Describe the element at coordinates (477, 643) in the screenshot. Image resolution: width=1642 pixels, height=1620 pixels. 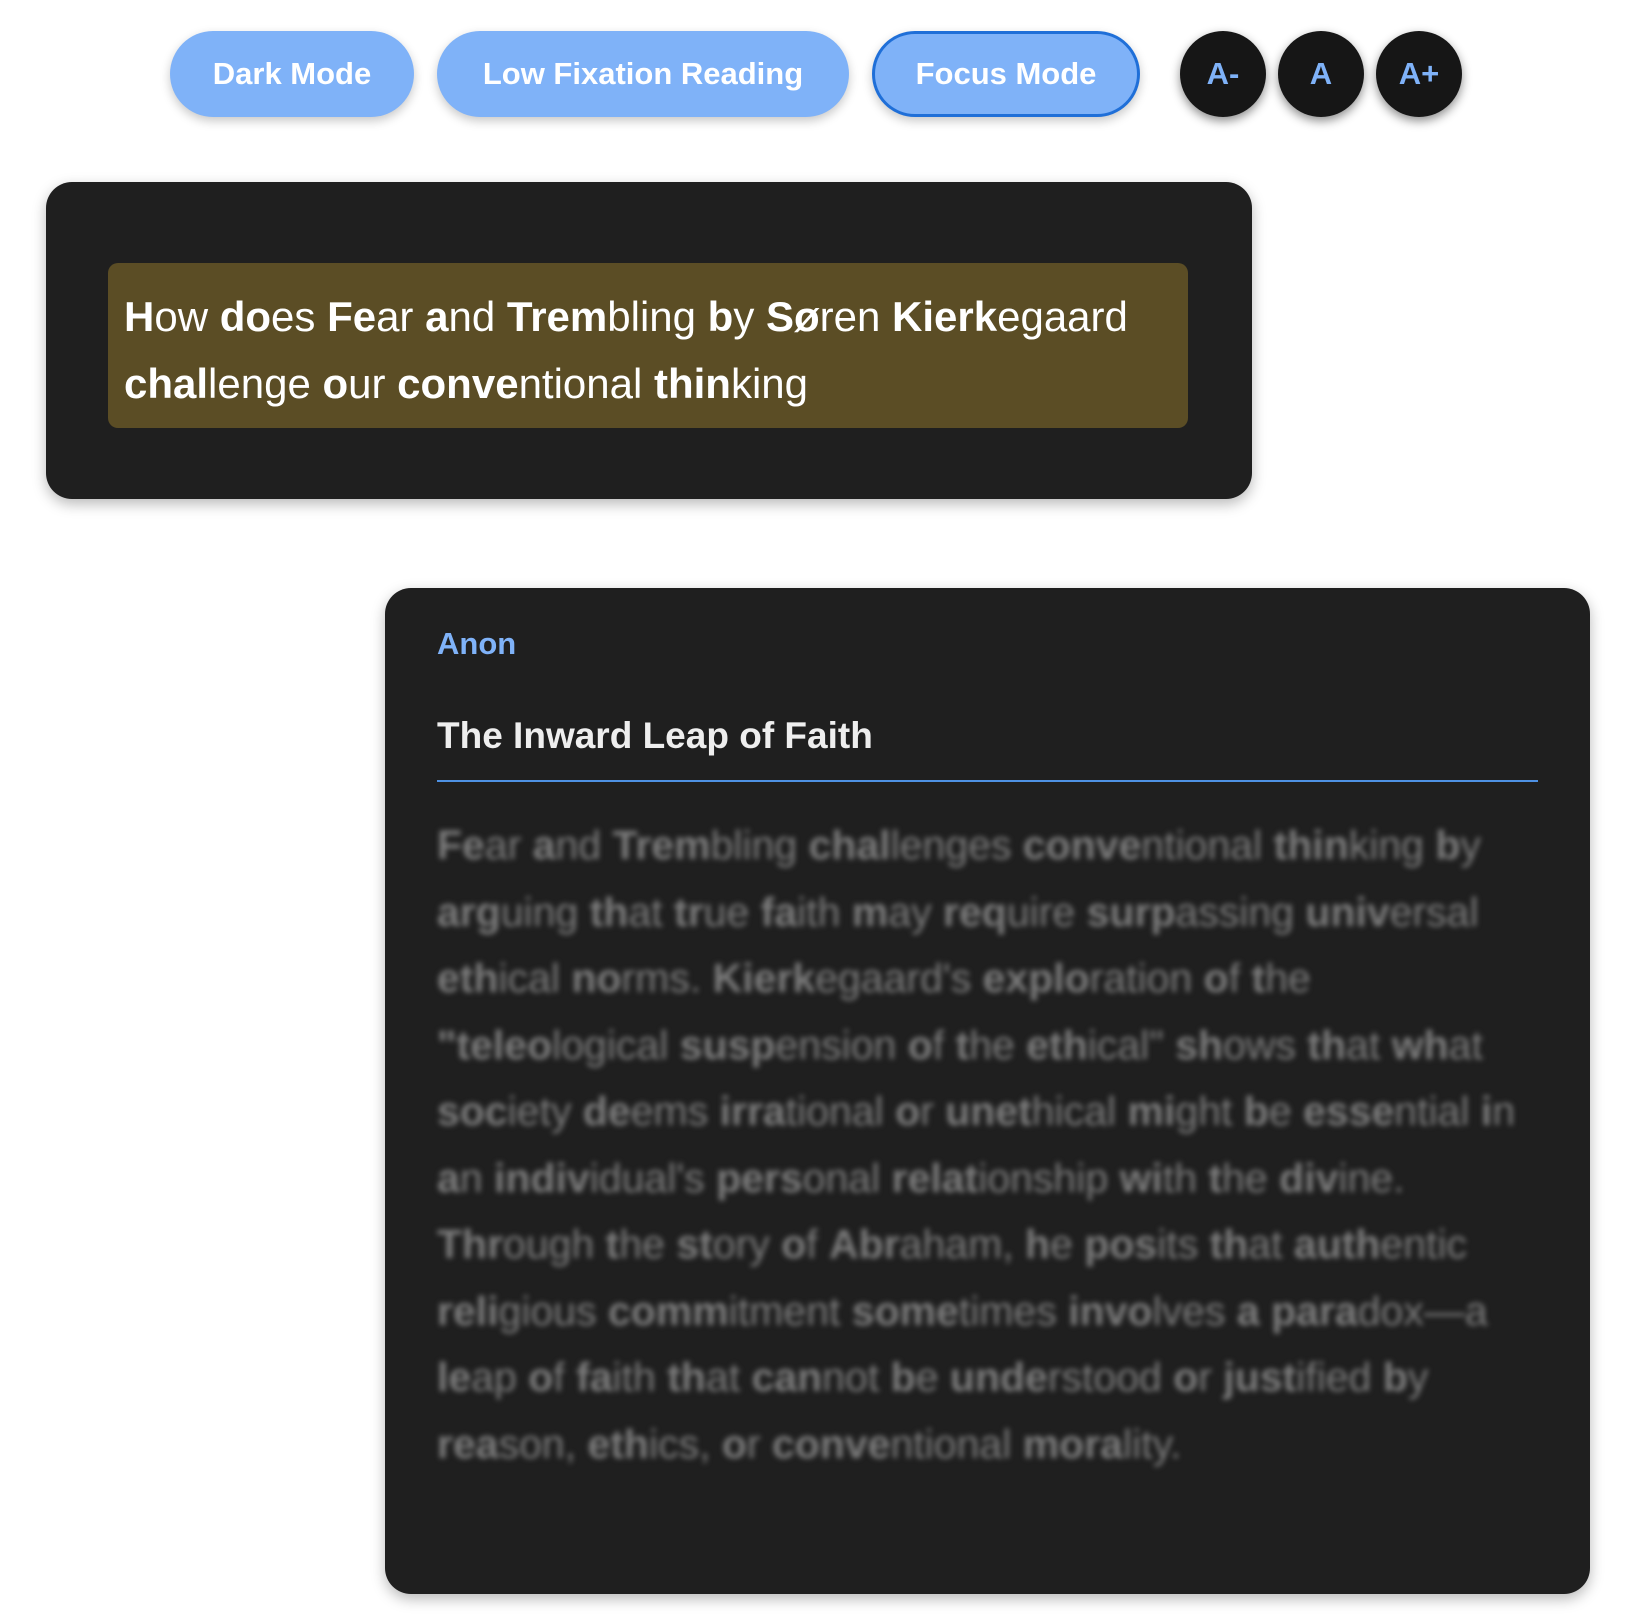
I see `answer-author: Anon` at that location.